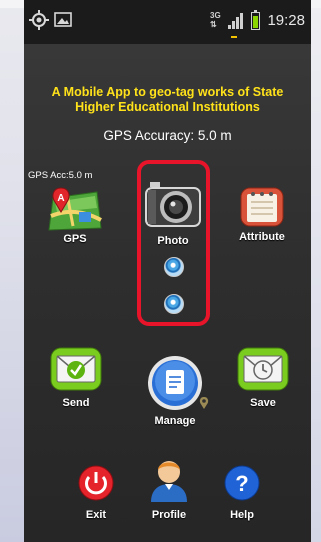  I want to click on notepad-icon, so click(262, 207).